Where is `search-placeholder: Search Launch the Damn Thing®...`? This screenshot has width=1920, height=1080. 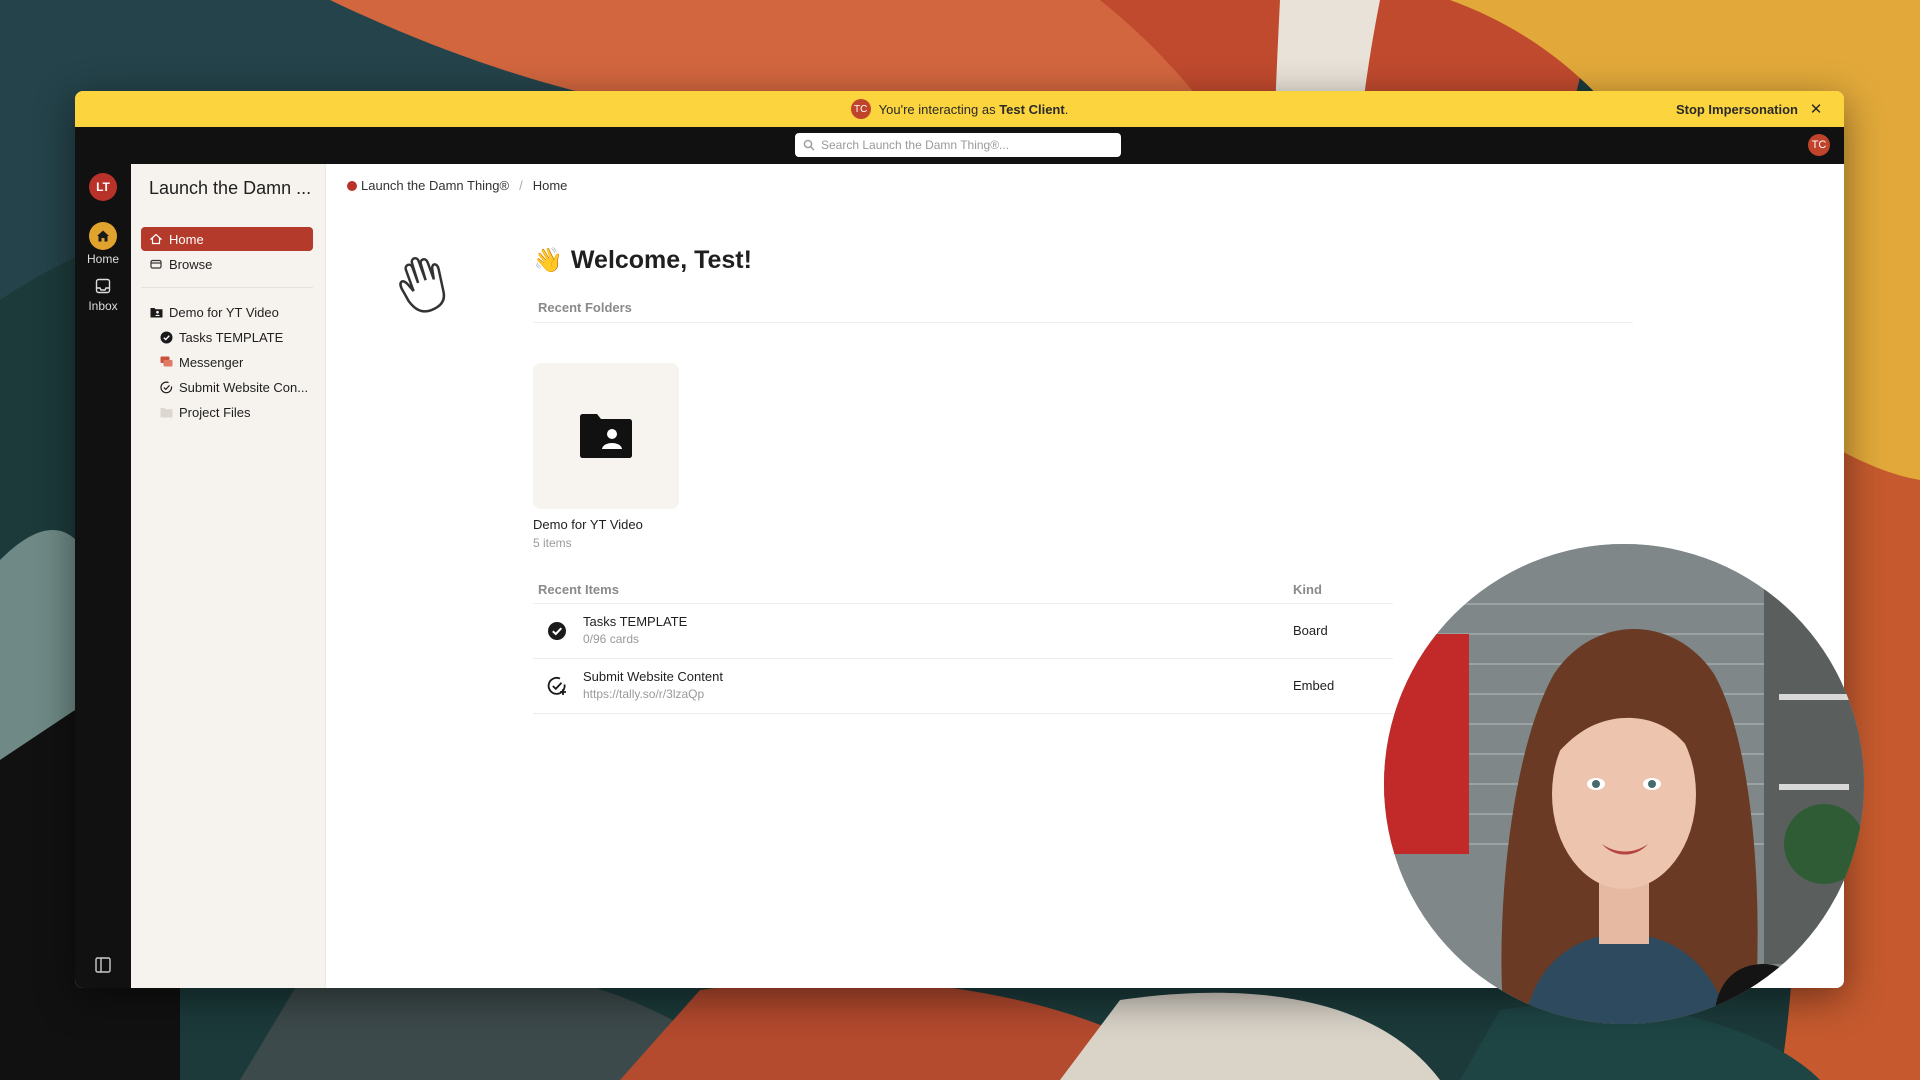
search-placeholder: Search Launch the Damn Thing®... is located at coordinates (915, 145).